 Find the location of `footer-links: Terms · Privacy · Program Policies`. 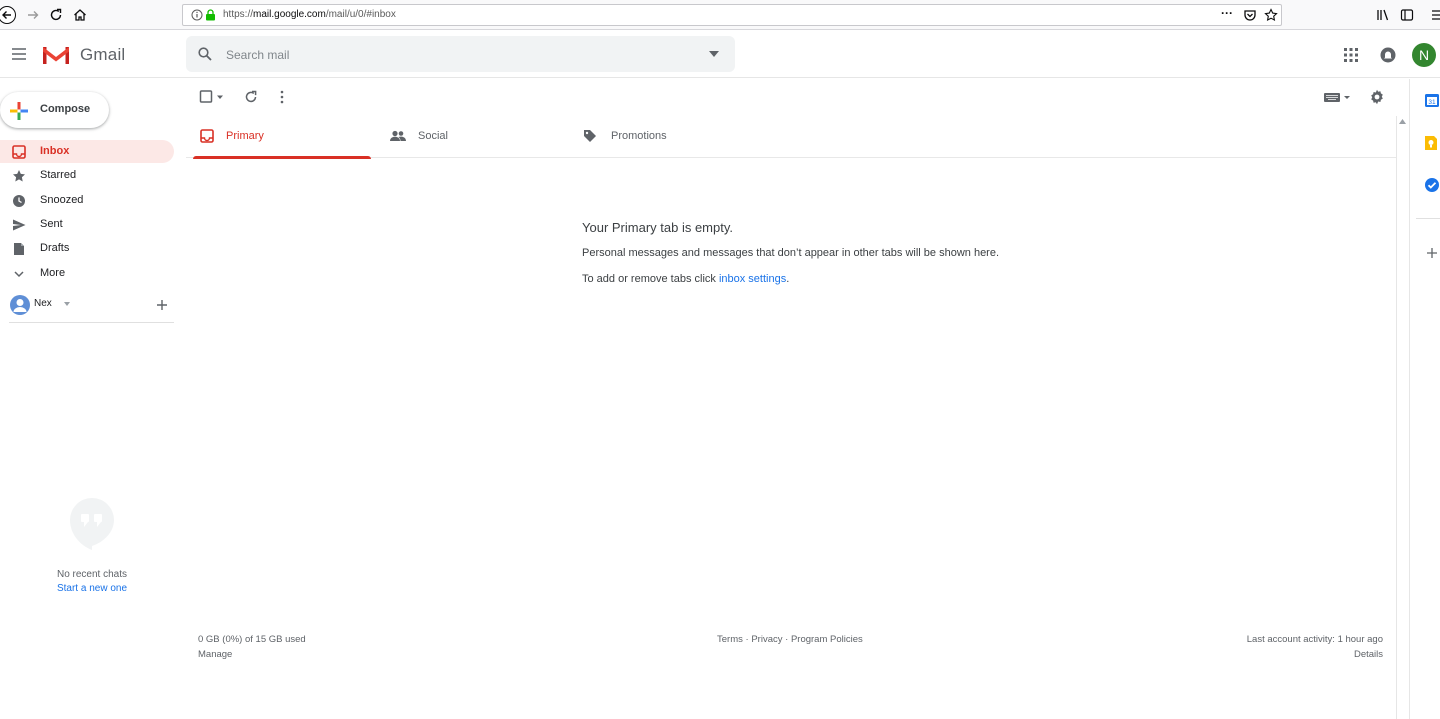

footer-links: Terms · Privacy · Program Policies is located at coordinates (790, 639).